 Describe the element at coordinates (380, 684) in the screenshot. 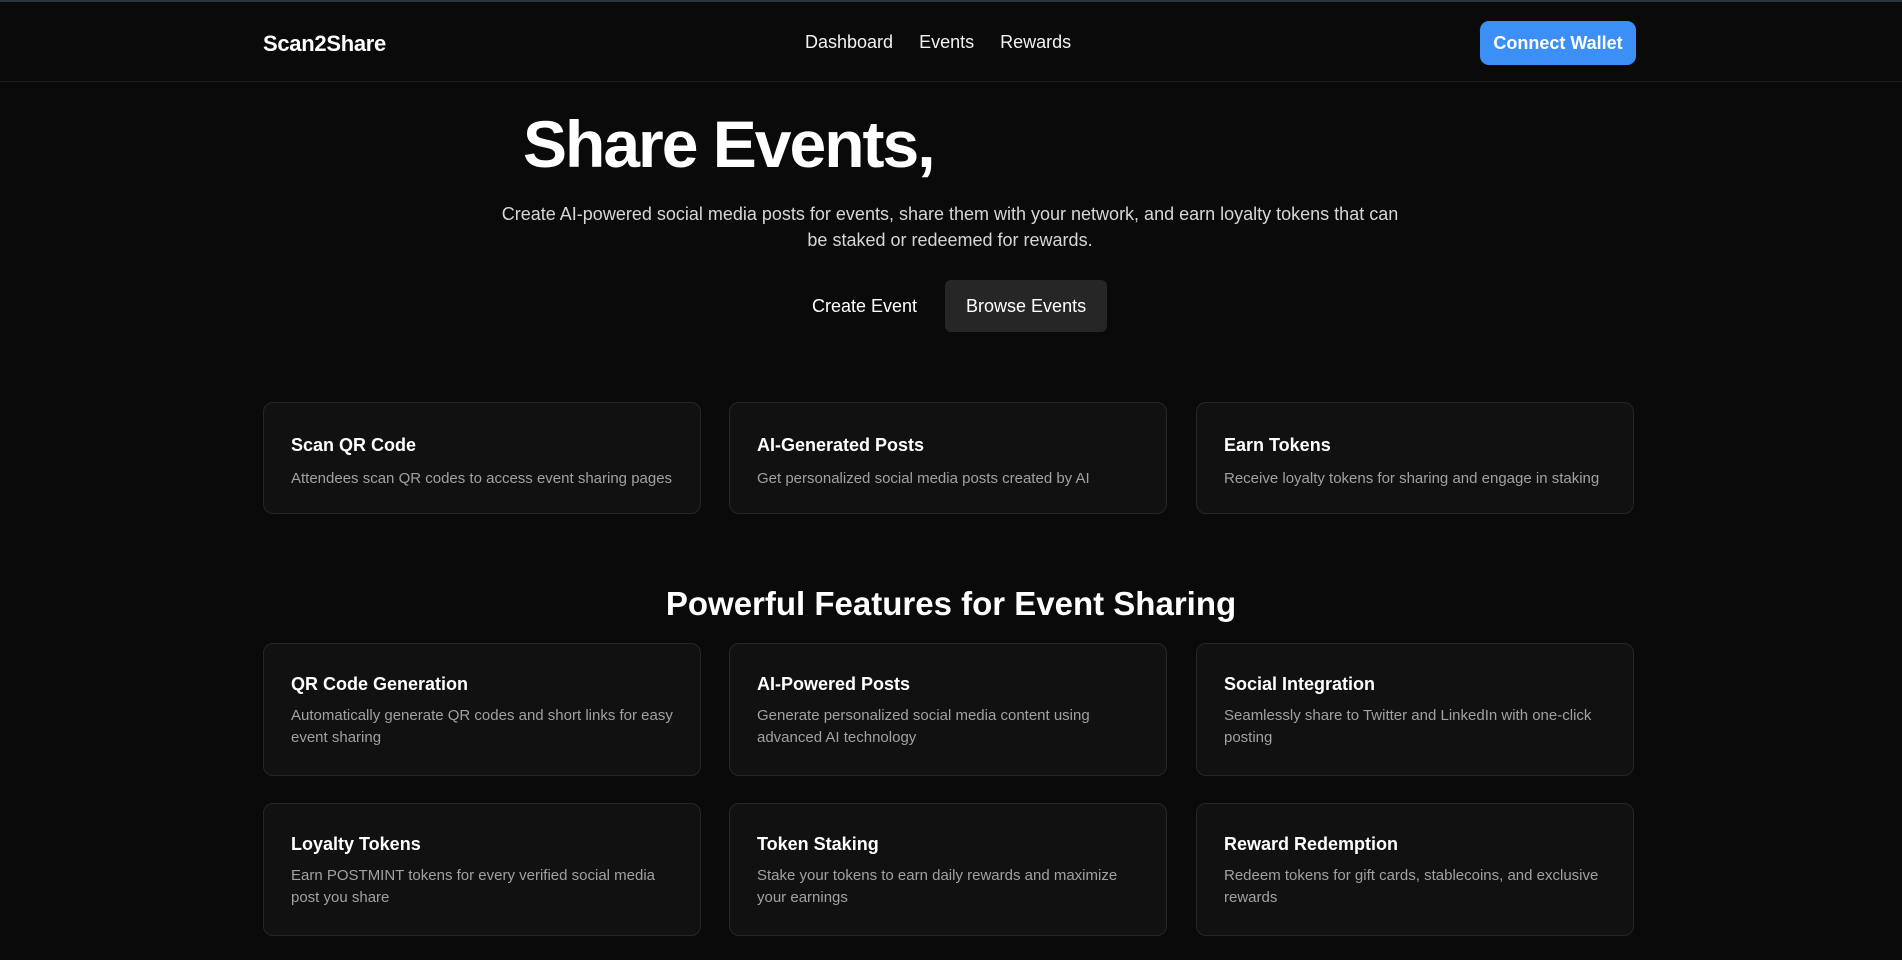

I see `feature-card-title: QR Code Generation` at that location.